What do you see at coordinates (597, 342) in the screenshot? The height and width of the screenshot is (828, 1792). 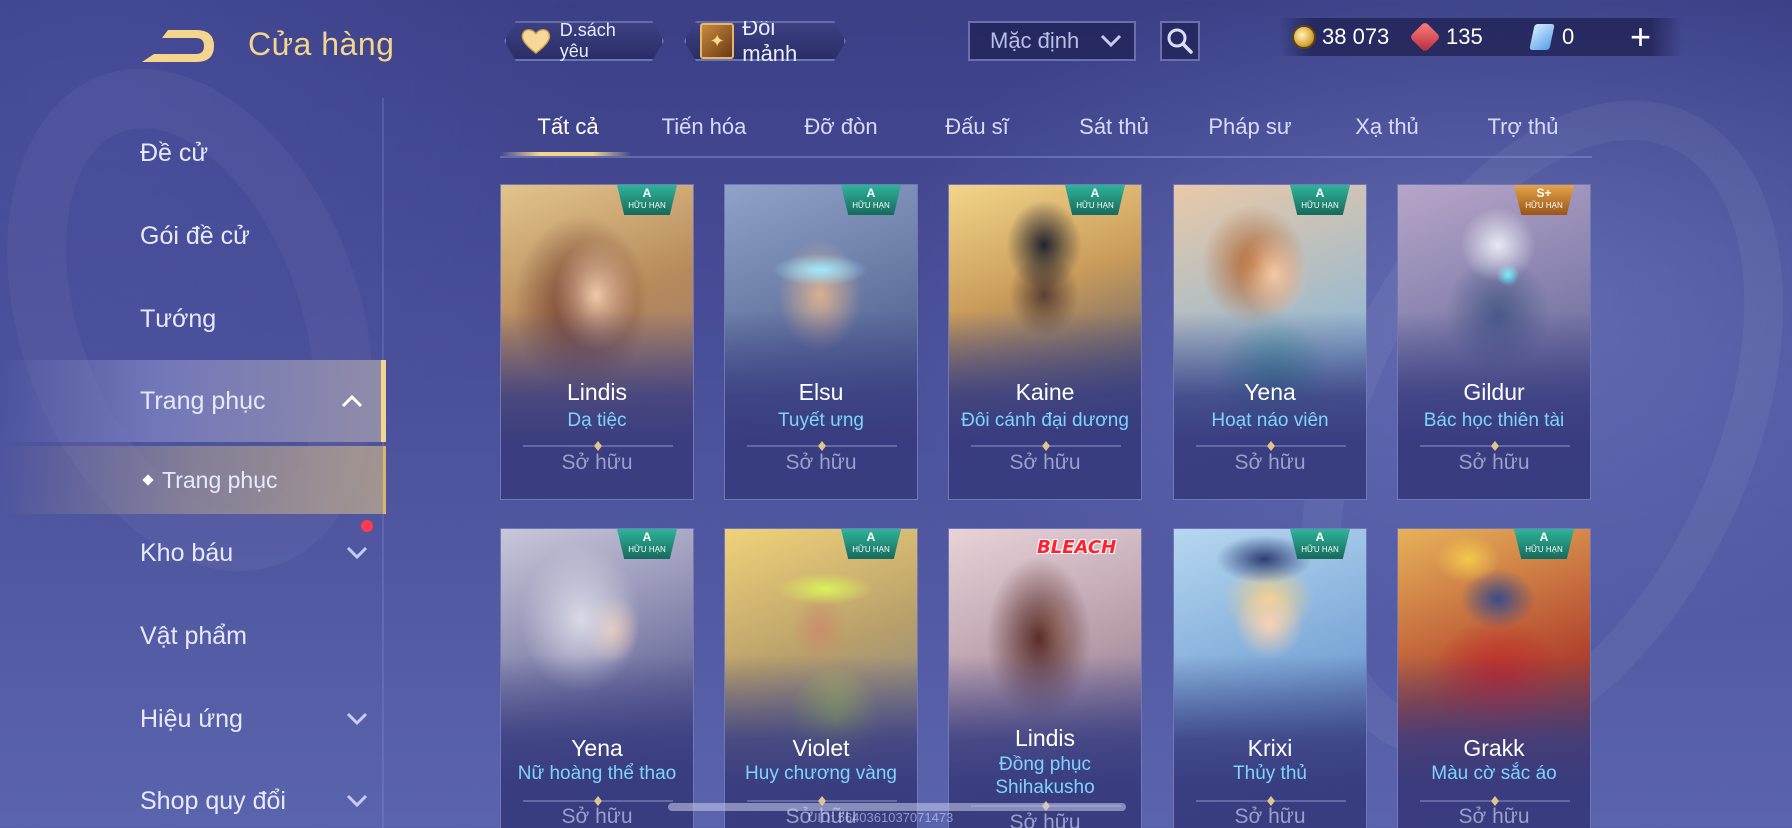 I see `skin-card: A HỮU HẠN Lindis Dạ tiệc Sở hữu` at bounding box center [597, 342].